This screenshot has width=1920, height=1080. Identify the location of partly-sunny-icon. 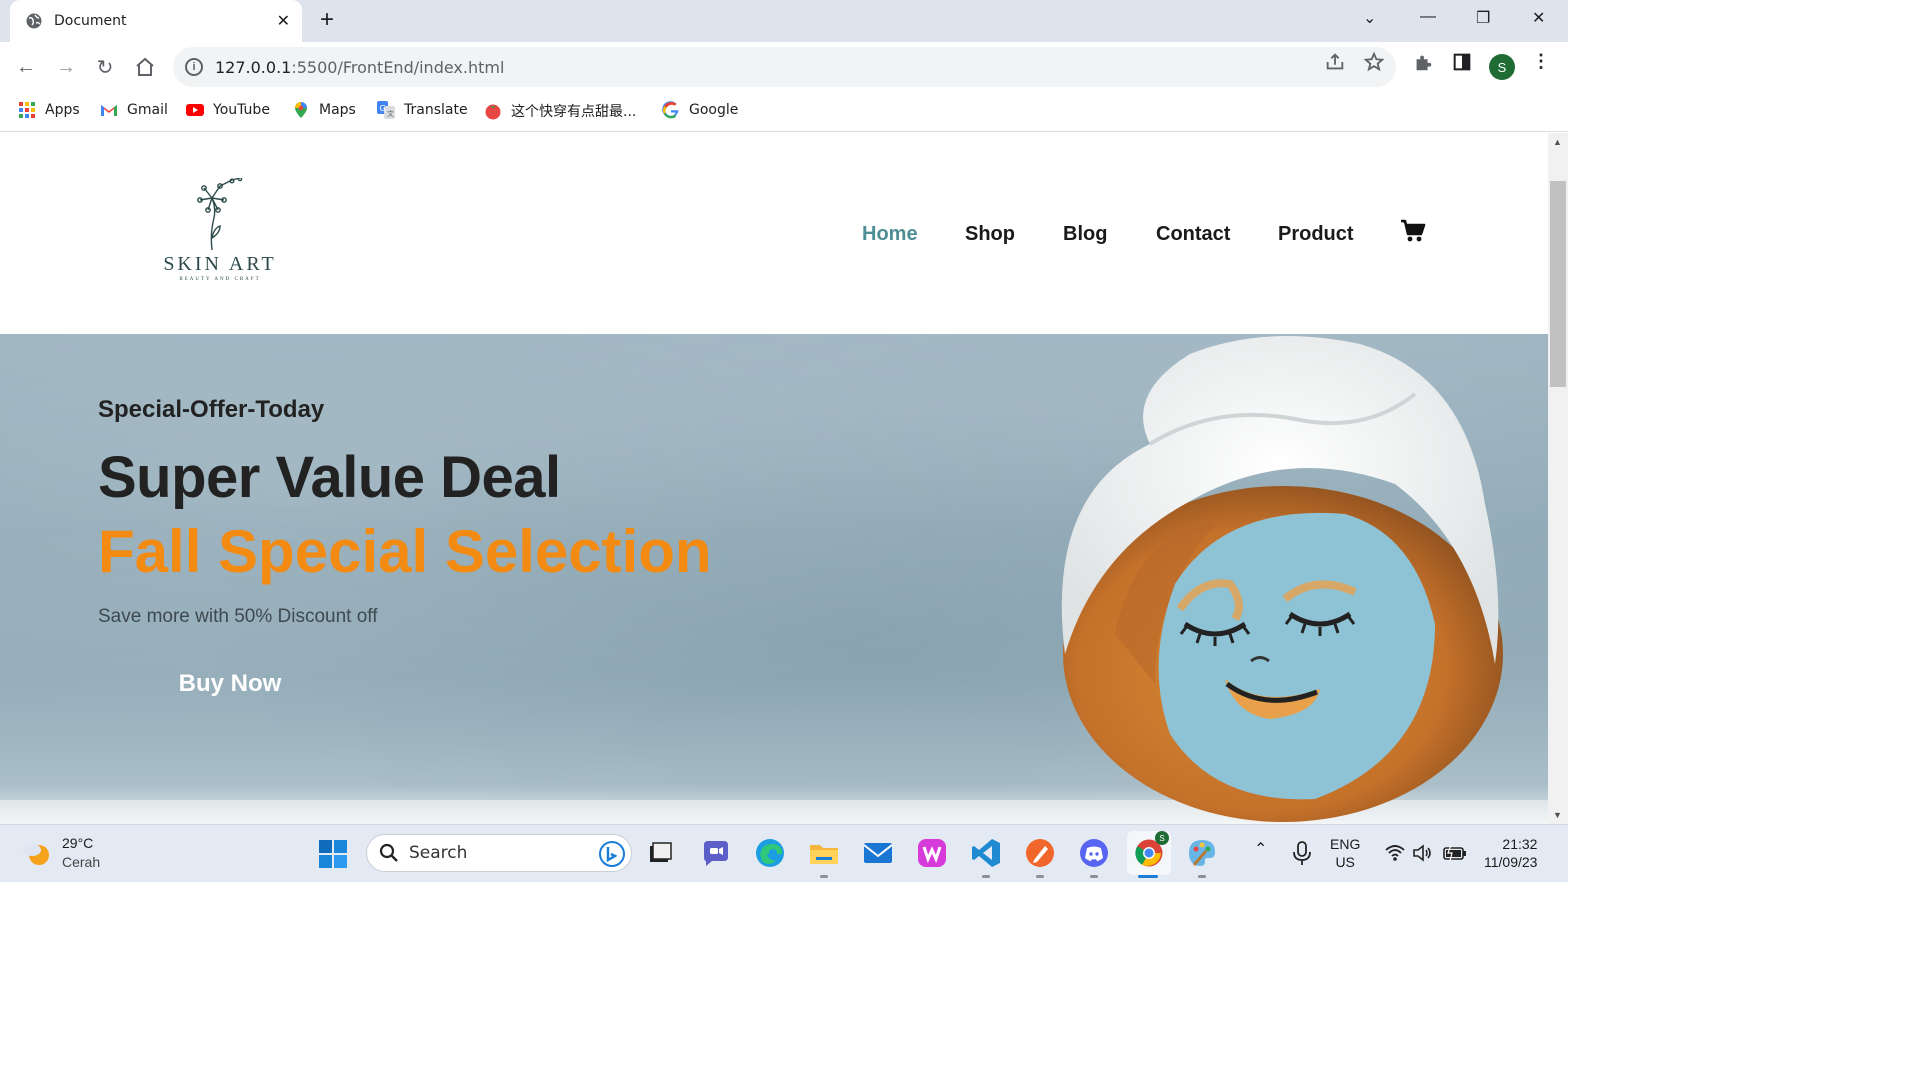
(36, 854).